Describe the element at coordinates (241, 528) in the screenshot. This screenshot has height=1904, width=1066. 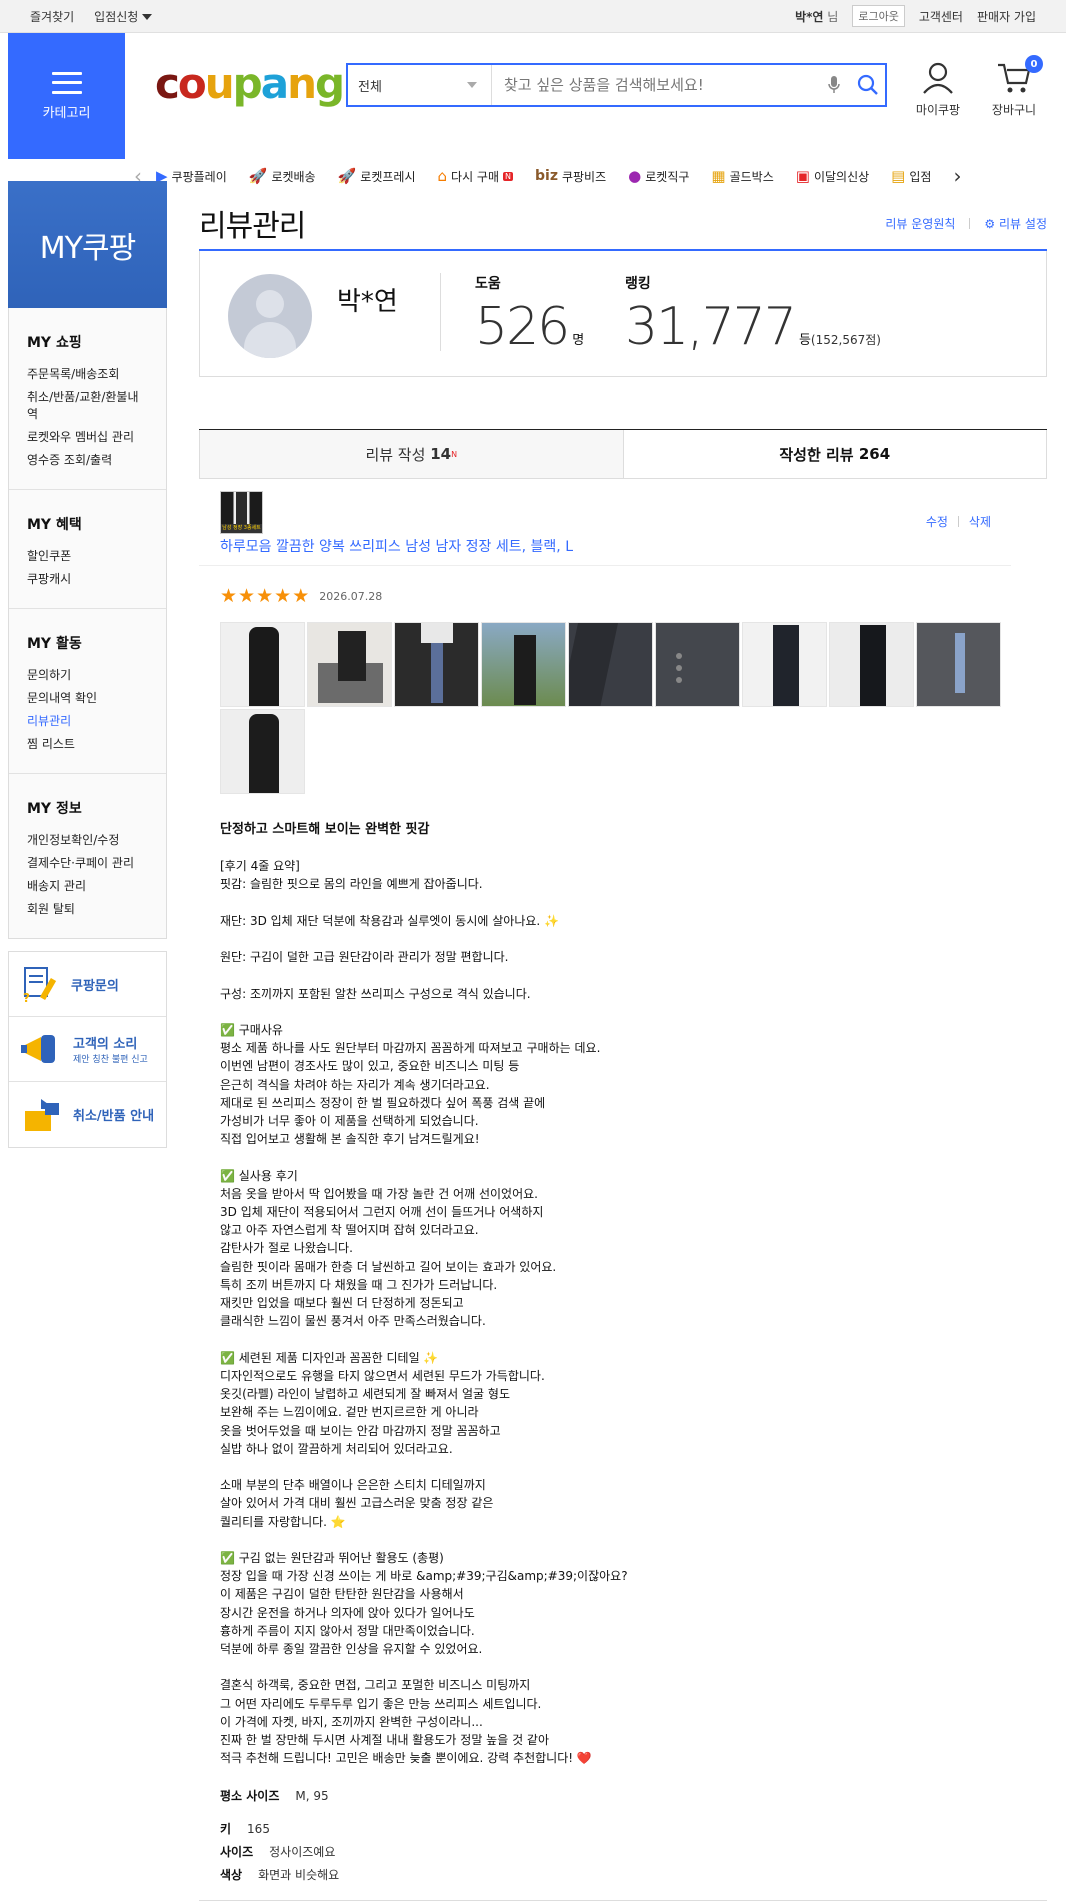
I see `thumbnail-tag: 남성 정장 3종세트` at that location.